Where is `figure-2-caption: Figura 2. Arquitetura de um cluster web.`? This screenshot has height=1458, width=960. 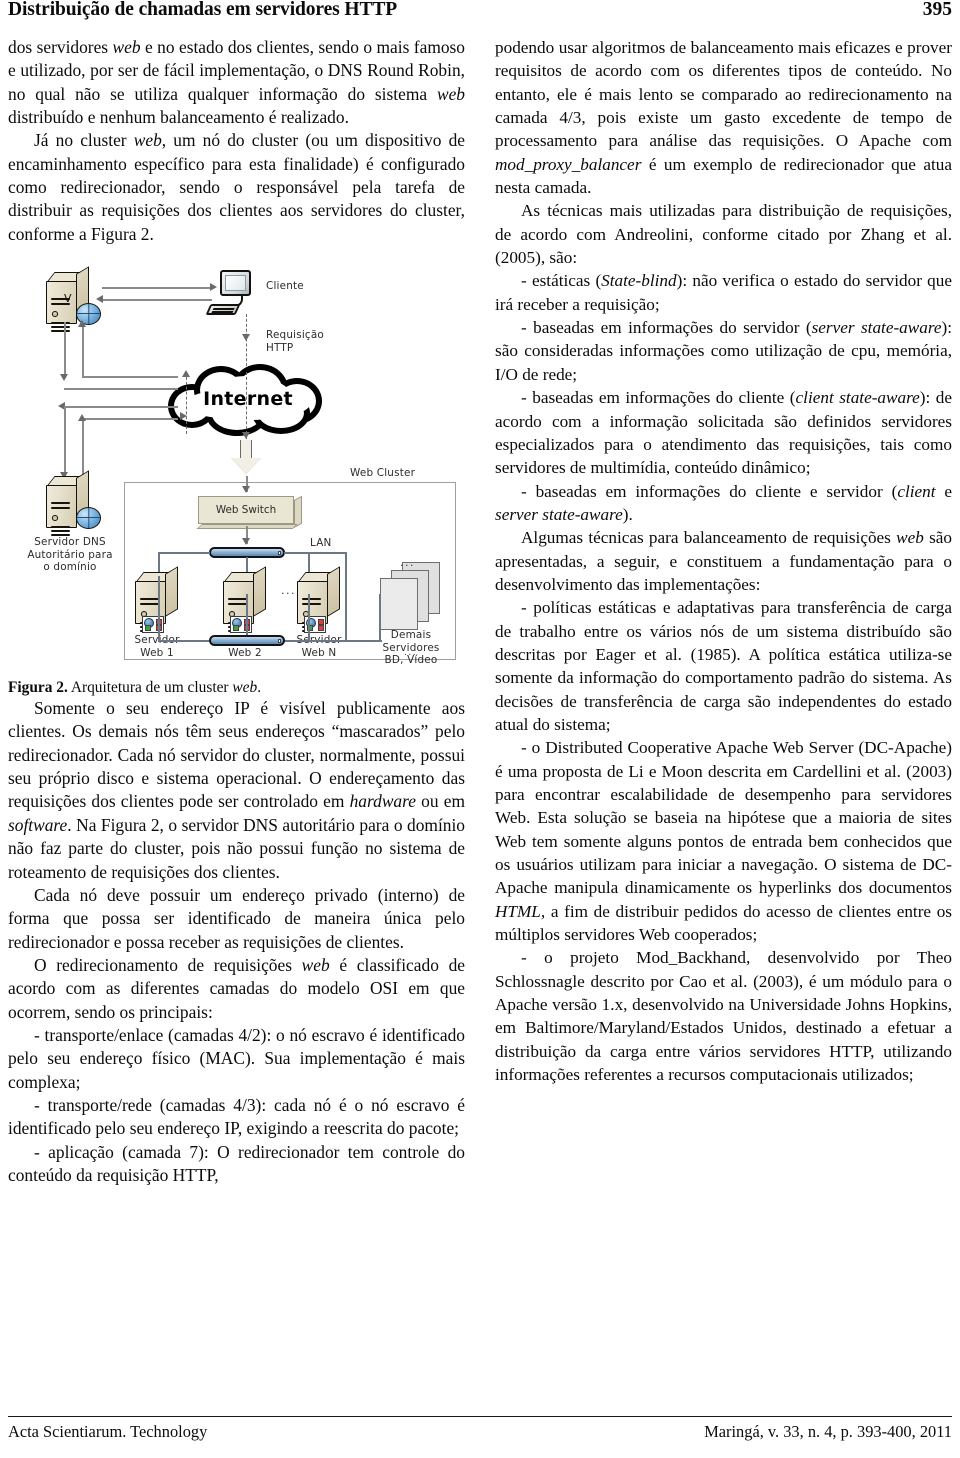
figure-2-caption: Figura 2. Arquitetura de um cluster web. is located at coordinates (236, 687).